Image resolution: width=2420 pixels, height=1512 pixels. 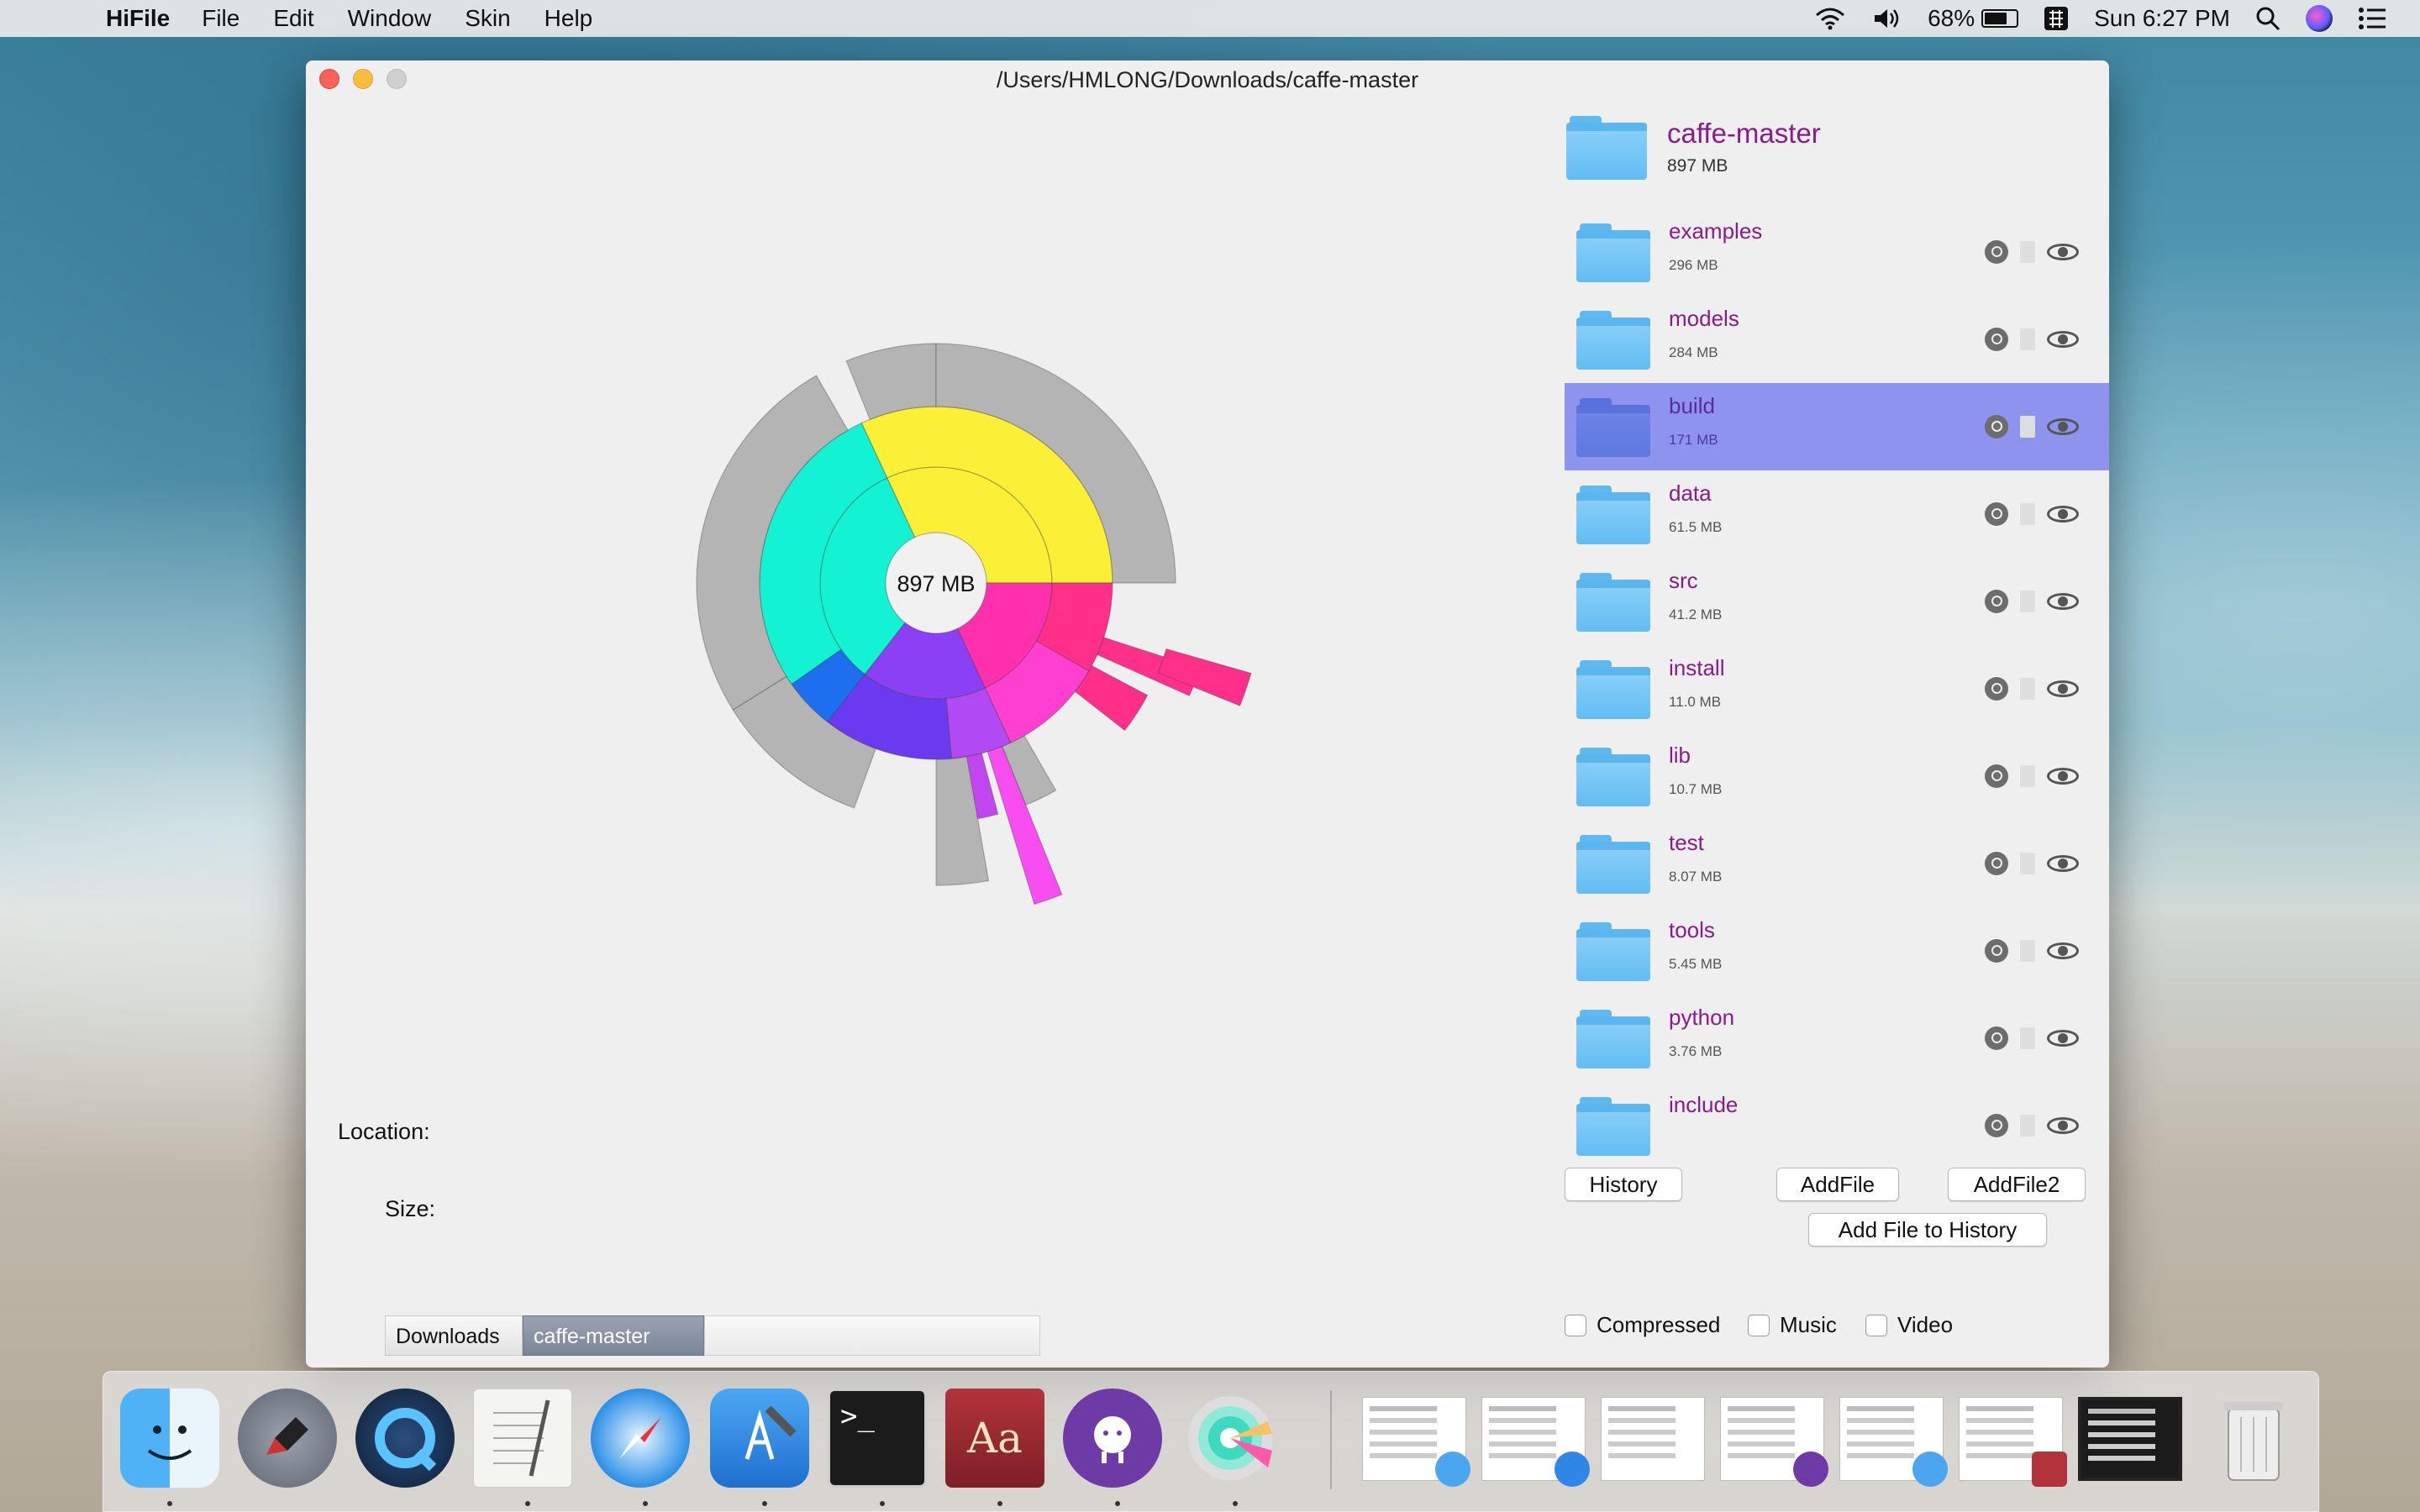 I want to click on menu-help: Help, so click(x=568, y=18).